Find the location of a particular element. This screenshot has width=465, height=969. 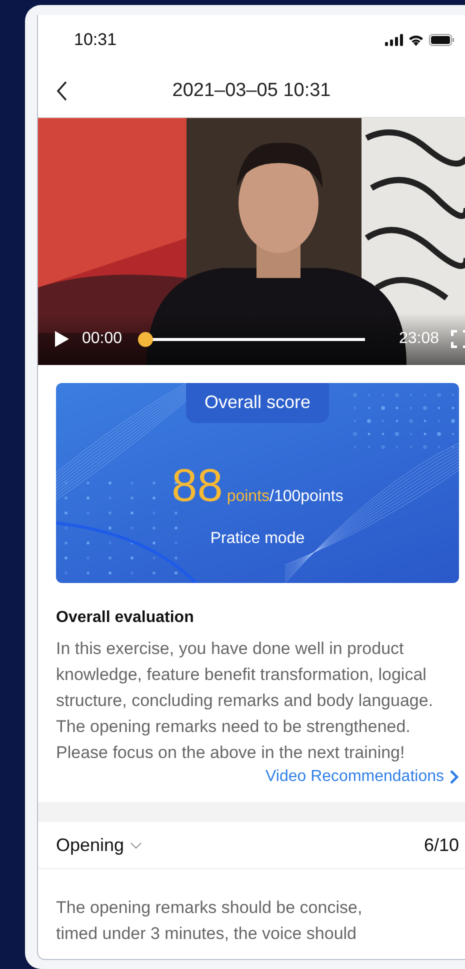

signal-icon is located at coordinates (394, 40).